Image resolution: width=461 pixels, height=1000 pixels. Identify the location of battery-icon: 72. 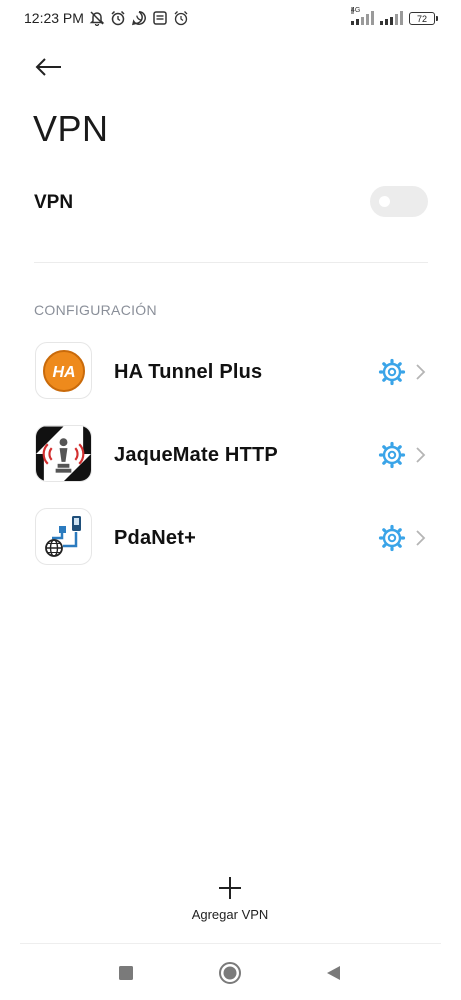
(423, 18).